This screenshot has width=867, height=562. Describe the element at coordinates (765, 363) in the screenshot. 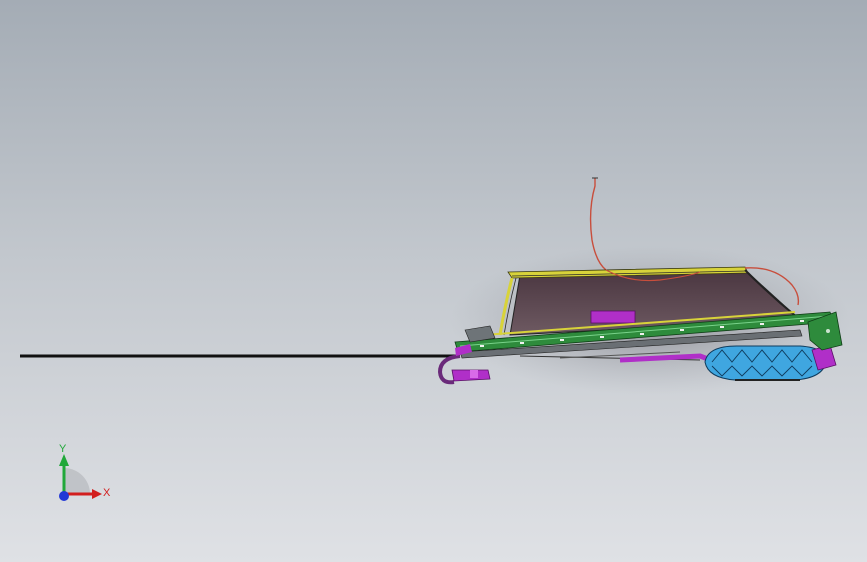

I see `blue-track-assembly` at that location.